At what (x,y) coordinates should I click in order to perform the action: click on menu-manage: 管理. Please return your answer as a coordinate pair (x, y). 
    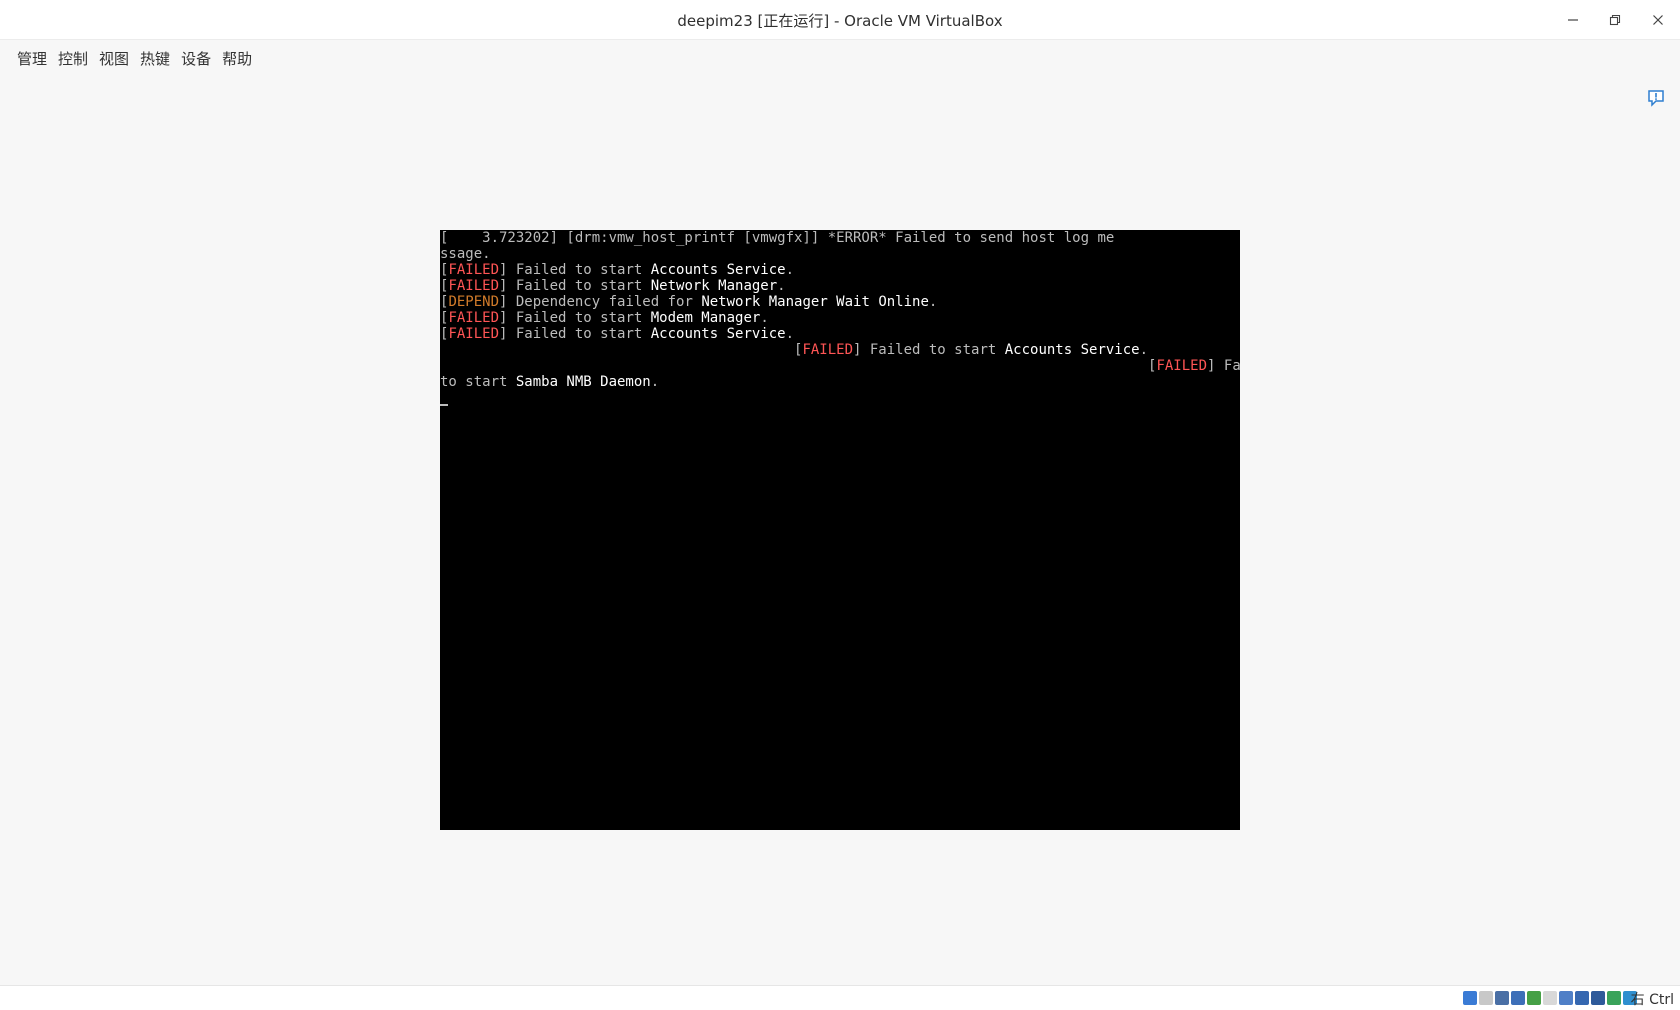
    Looking at the image, I should click on (30, 59).